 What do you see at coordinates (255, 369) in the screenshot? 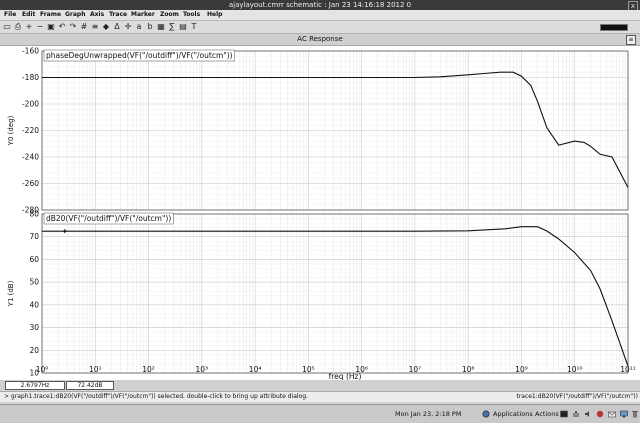
I see `x-tick-label: 10⁴` at bounding box center [255, 369].